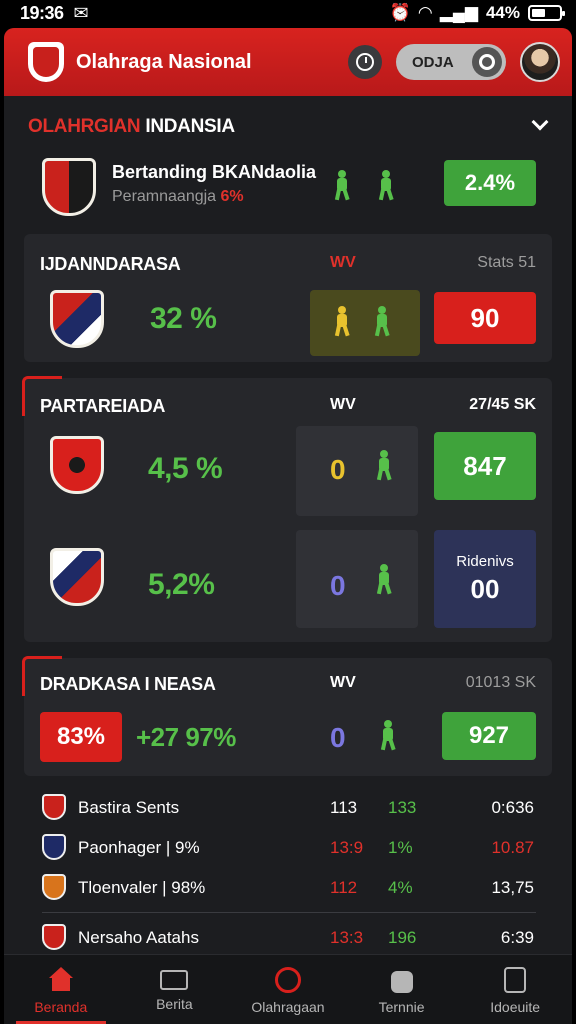  What do you see at coordinates (181, 584) in the screenshot?
I see `win-percent: 5,2%` at bounding box center [181, 584].